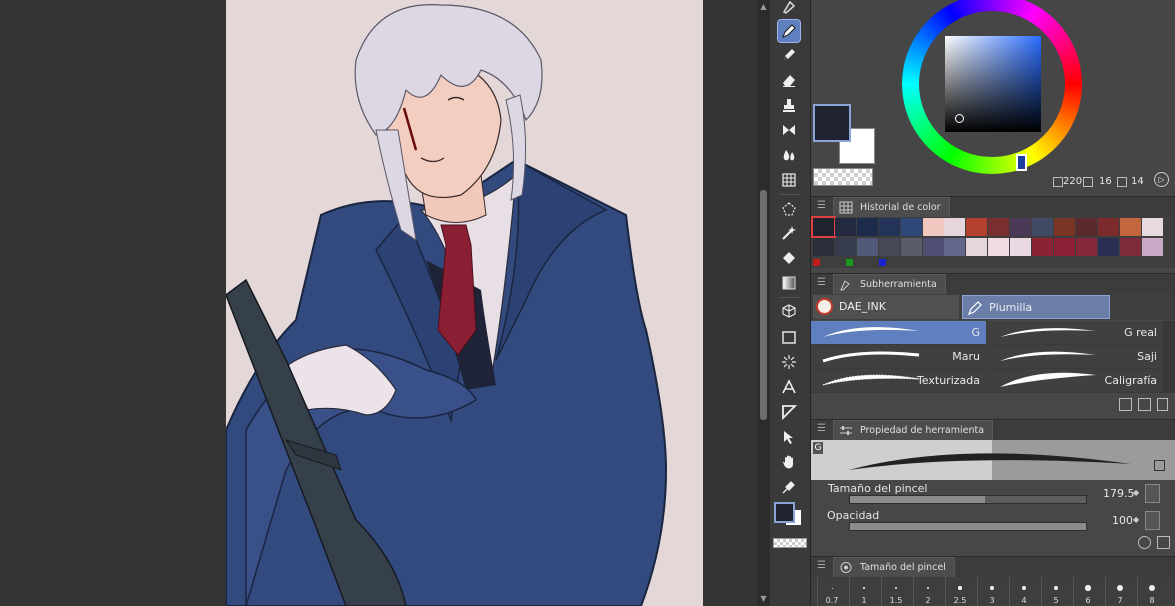 The height and width of the screenshot is (606, 1175). Describe the element at coordinates (789, 387) in the screenshot. I see `text-icon` at that location.